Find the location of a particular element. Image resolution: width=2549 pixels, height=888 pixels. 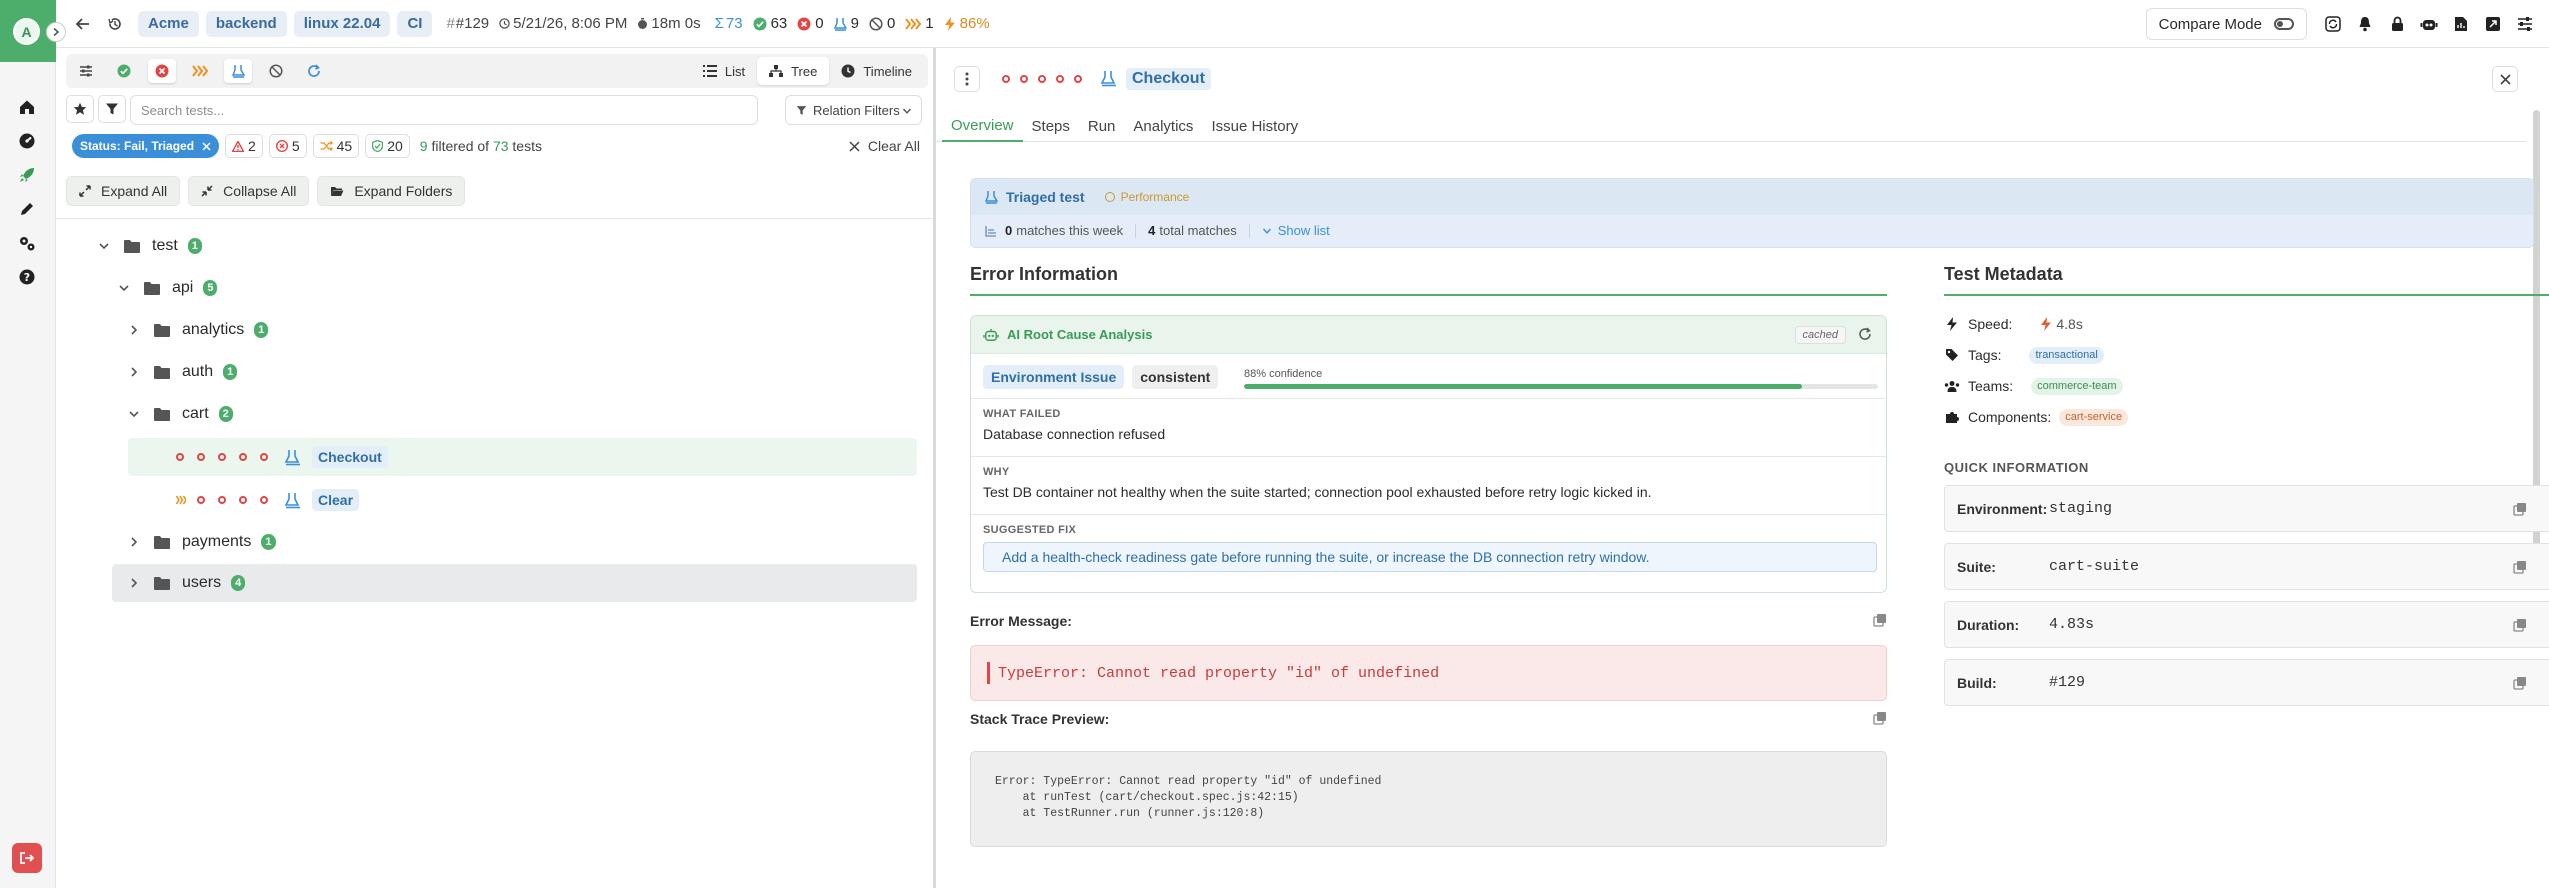

filter-funnel-icon is located at coordinates (112, 109).